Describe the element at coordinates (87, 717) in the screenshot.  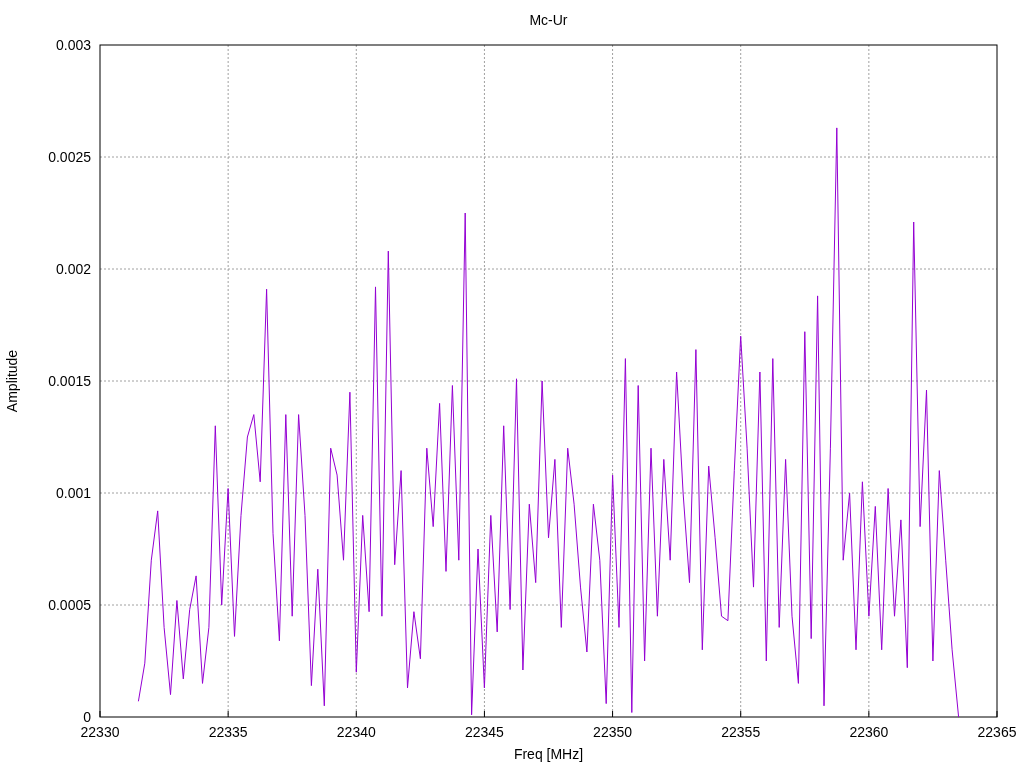
I see `y-tick-label: 0` at that location.